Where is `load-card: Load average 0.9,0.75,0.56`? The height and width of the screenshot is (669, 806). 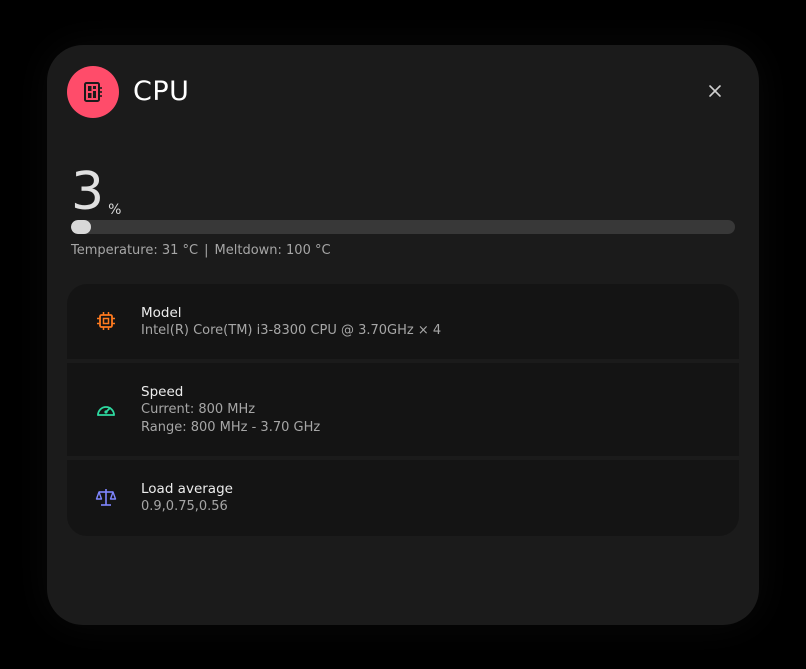
load-card: Load average 0.9,0.75,0.56 is located at coordinates (403, 498).